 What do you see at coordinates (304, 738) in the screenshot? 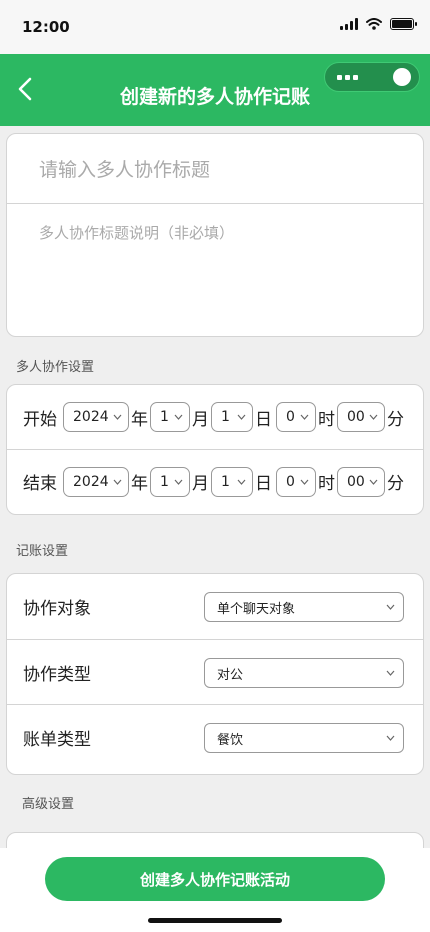
I see `bill-type-select: 餐饮` at bounding box center [304, 738].